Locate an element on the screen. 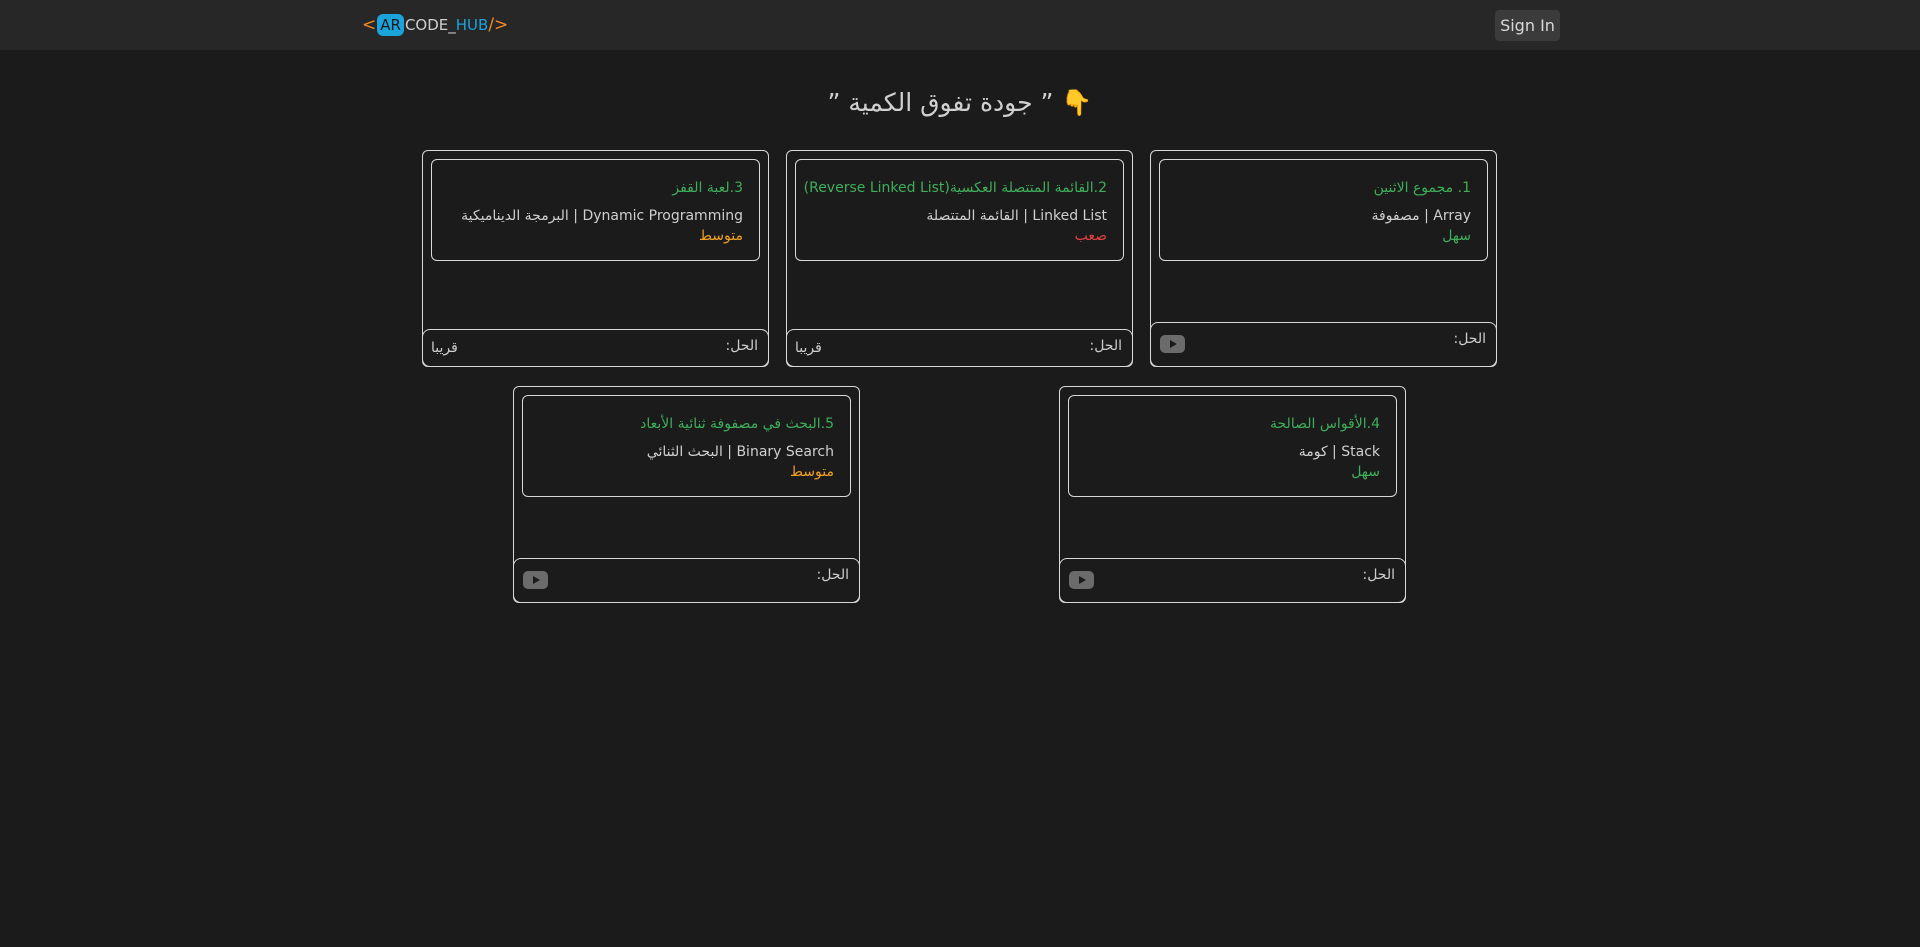  logo-code-text: CODE_ is located at coordinates (430, 25).